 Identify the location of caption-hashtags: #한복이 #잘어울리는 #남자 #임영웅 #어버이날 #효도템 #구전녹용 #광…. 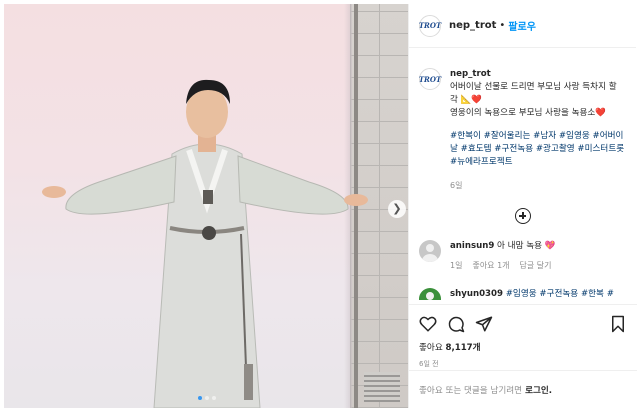
(538, 149).